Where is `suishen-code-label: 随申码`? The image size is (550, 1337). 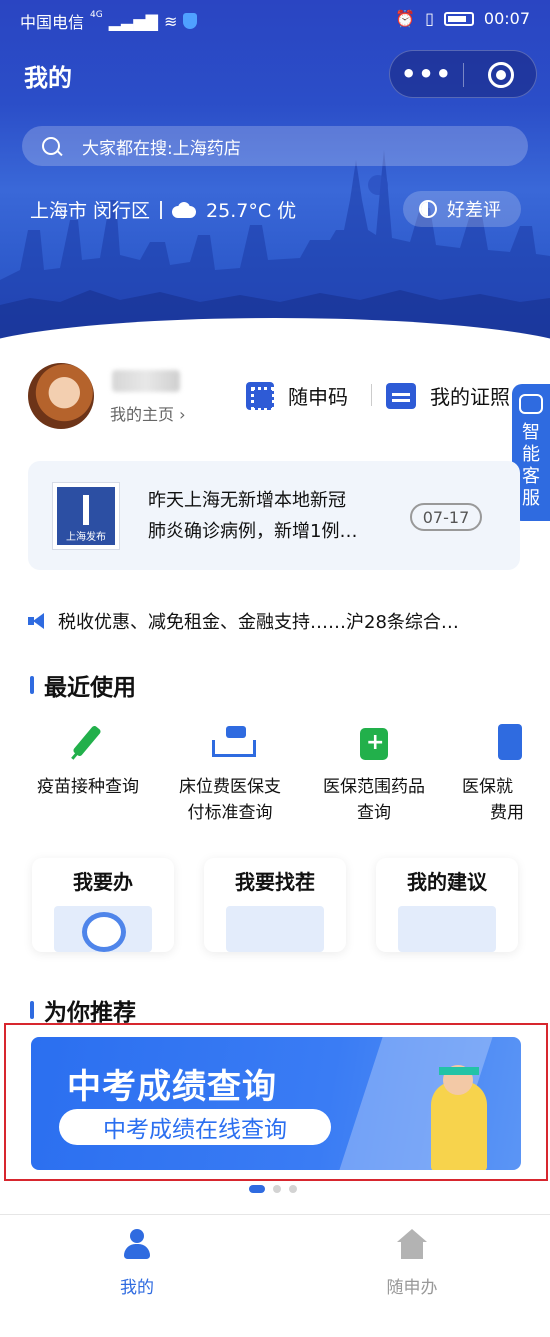
suishen-code-label: 随申码 is located at coordinates (318, 397).